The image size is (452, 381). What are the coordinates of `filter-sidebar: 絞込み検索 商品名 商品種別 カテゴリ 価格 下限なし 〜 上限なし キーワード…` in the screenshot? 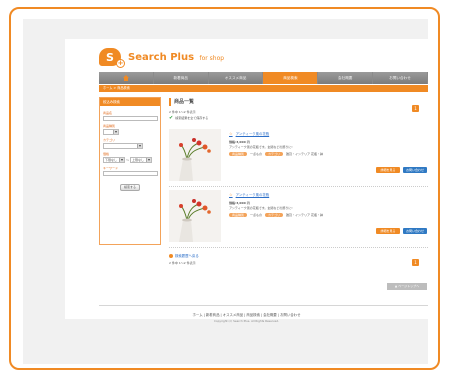 It's located at (130, 171).